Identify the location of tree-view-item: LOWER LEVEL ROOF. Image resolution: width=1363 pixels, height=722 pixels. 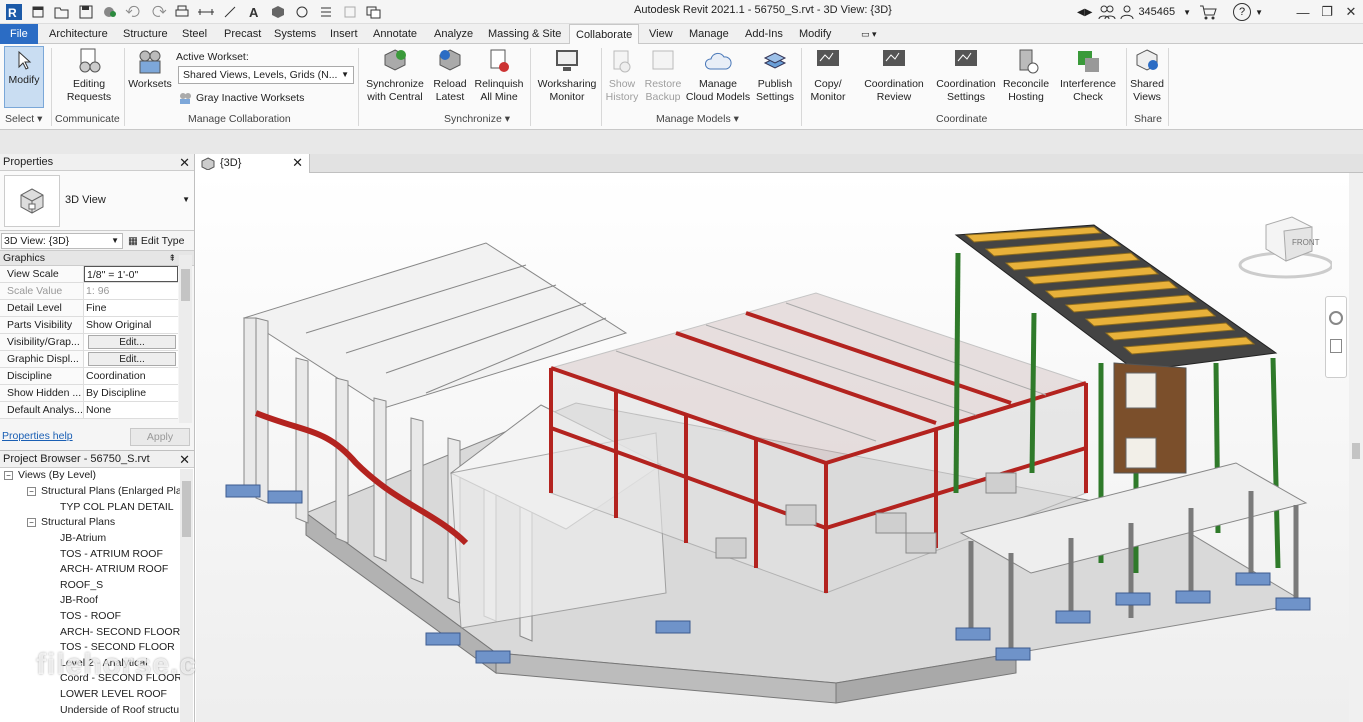
(113, 694).